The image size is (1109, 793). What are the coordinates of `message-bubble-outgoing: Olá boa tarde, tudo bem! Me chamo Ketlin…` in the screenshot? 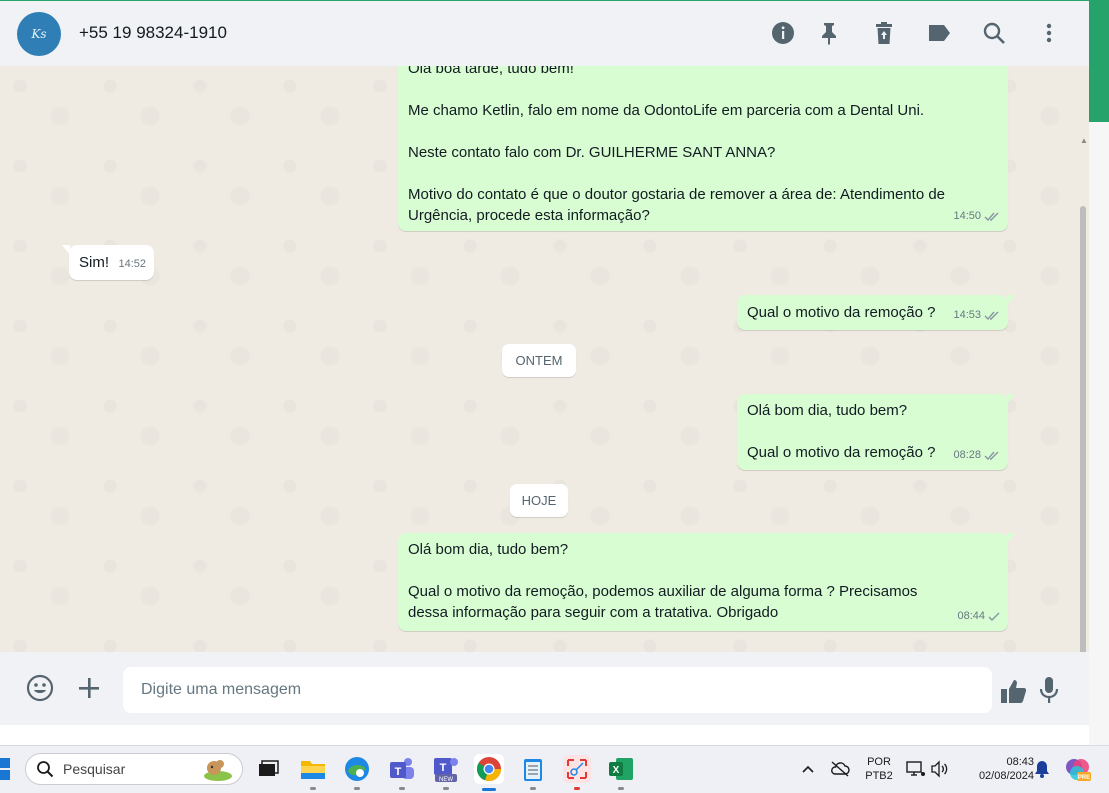 It's located at (706, 148).